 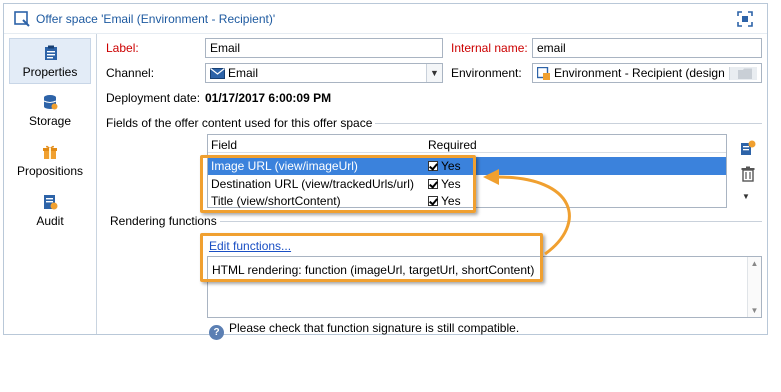 I want to click on label-input-value: Email, so click(x=225, y=48).